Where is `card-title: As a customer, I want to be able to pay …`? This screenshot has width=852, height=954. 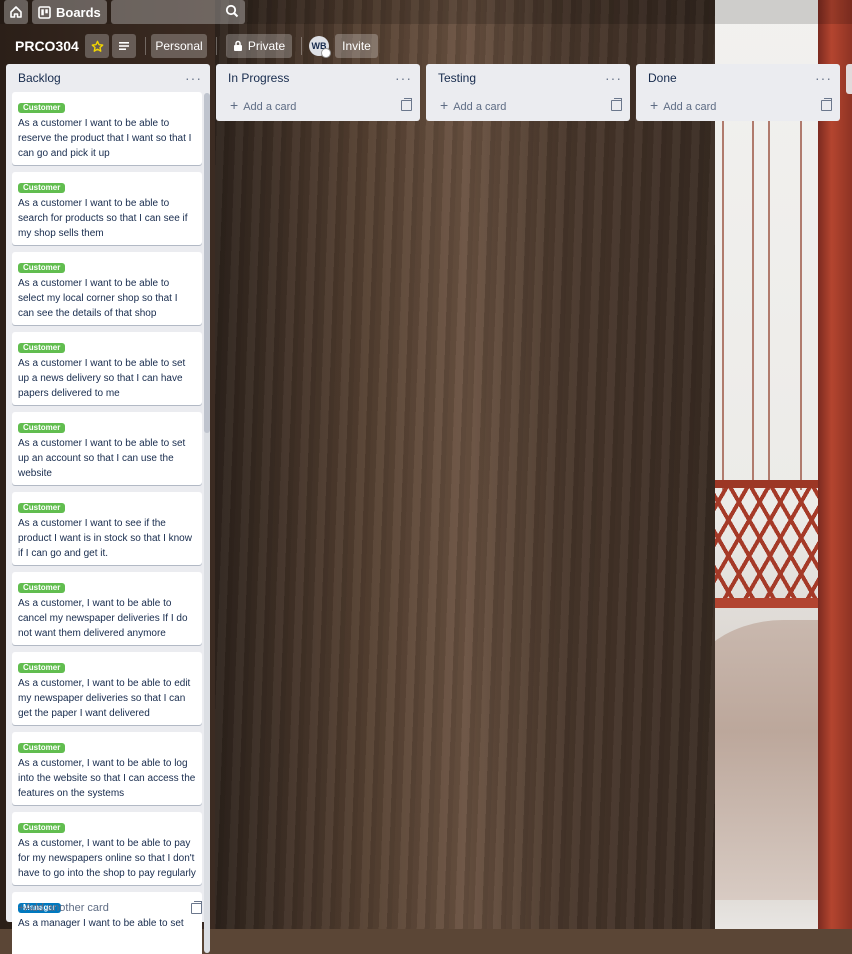
card-title: As a customer, I want to be able to pay … is located at coordinates (107, 858).